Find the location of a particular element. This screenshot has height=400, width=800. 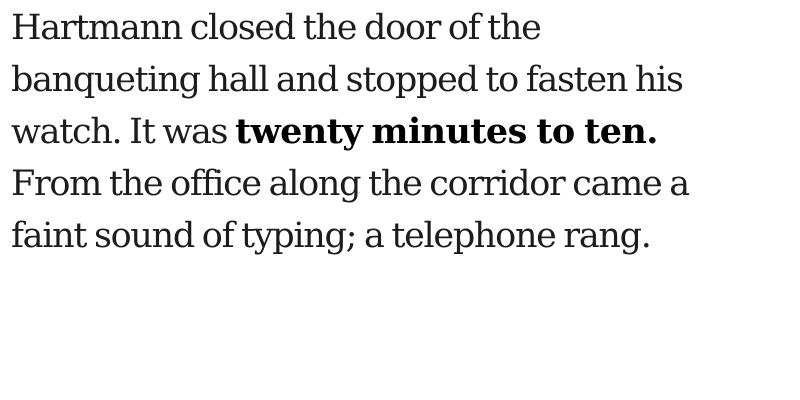

bold-emphasis-text: twenty minutes to ten. is located at coordinates (446, 131).